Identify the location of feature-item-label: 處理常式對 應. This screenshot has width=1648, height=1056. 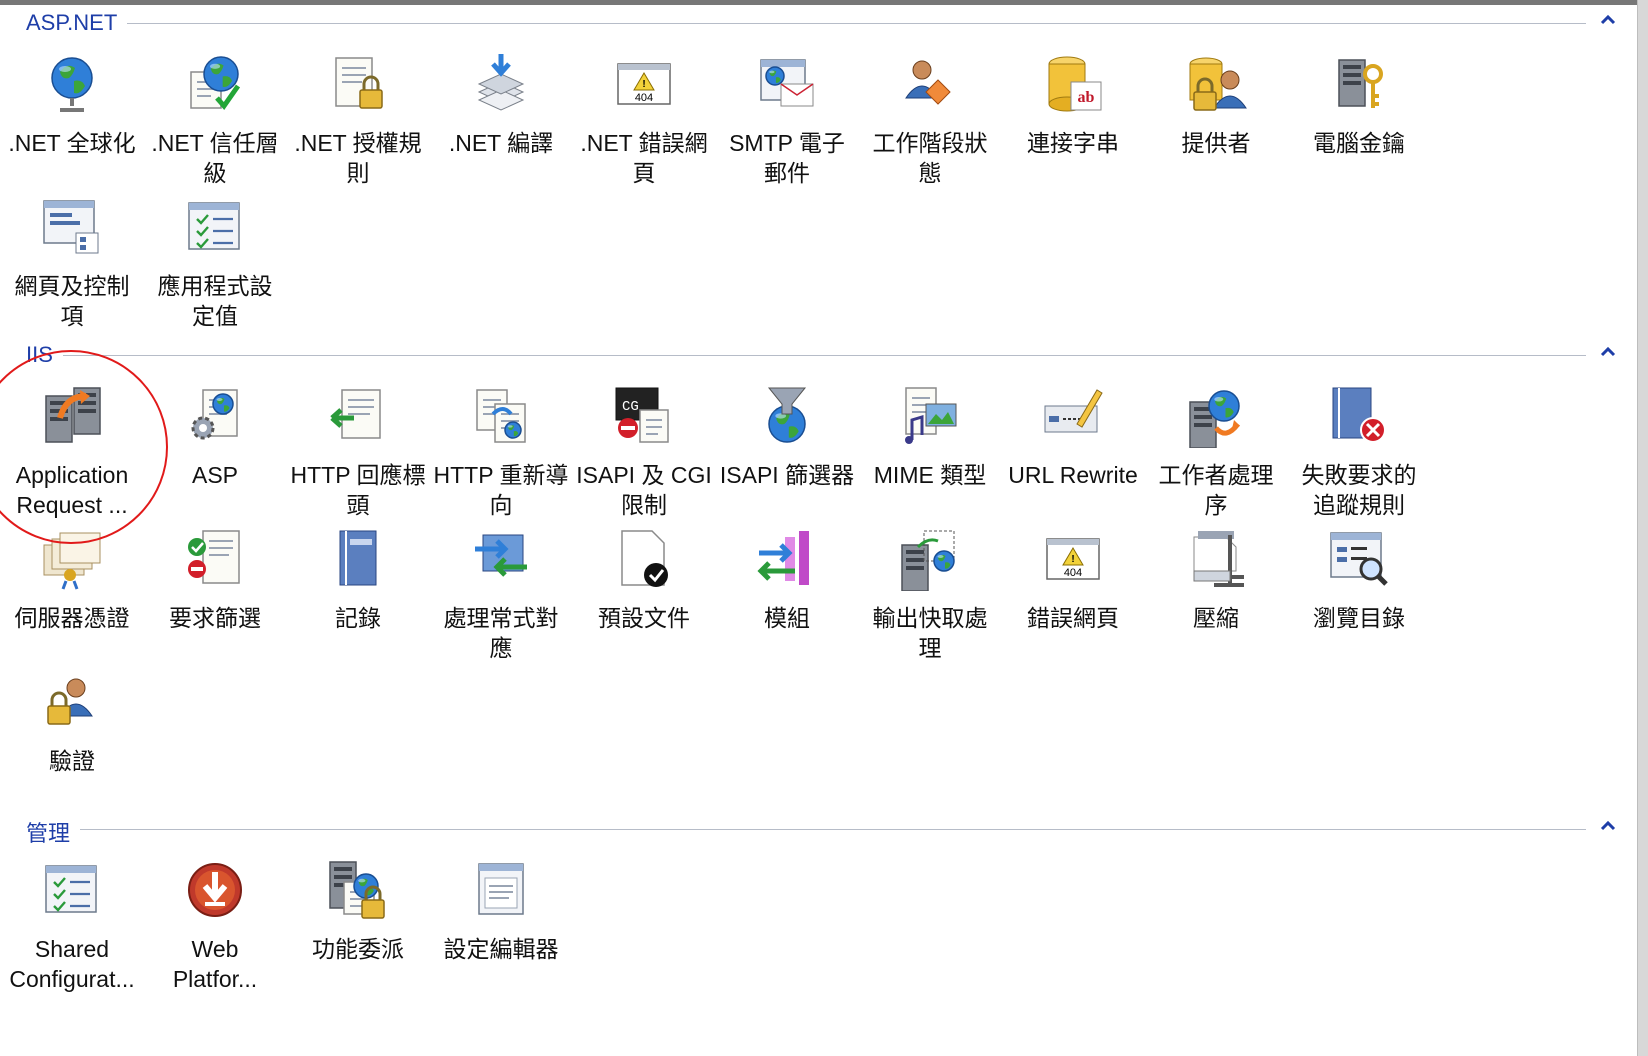
(501, 633).